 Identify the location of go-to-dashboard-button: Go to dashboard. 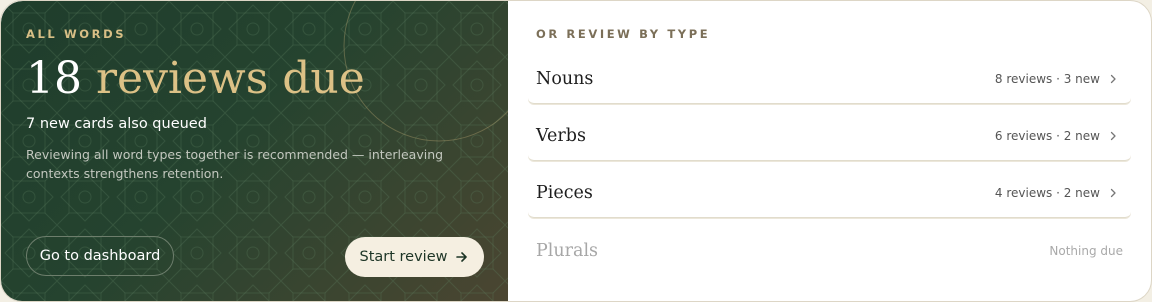
(100, 256).